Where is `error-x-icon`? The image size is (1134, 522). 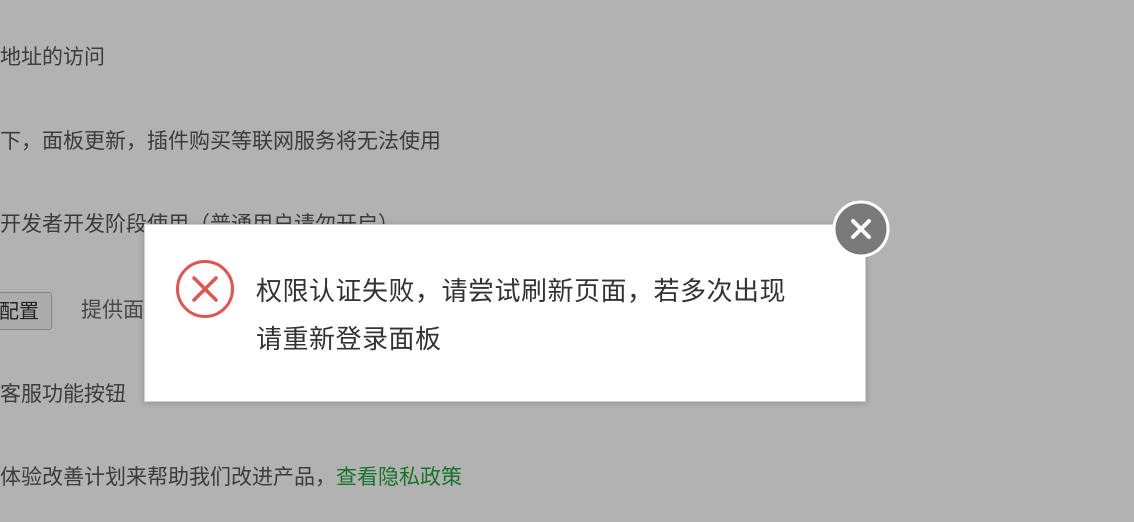 error-x-icon is located at coordinates (205, 289).